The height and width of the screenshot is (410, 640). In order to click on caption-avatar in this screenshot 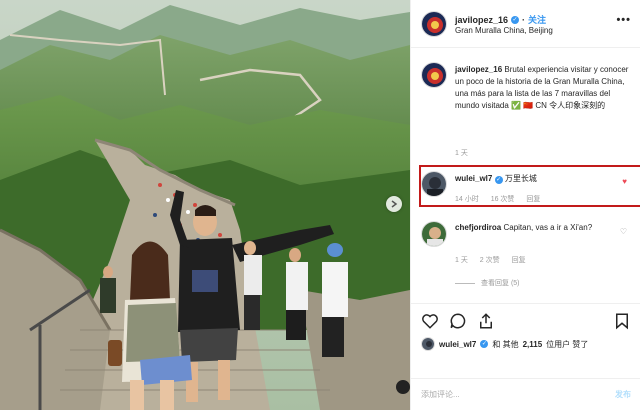, I will do `click(434, 75)`.